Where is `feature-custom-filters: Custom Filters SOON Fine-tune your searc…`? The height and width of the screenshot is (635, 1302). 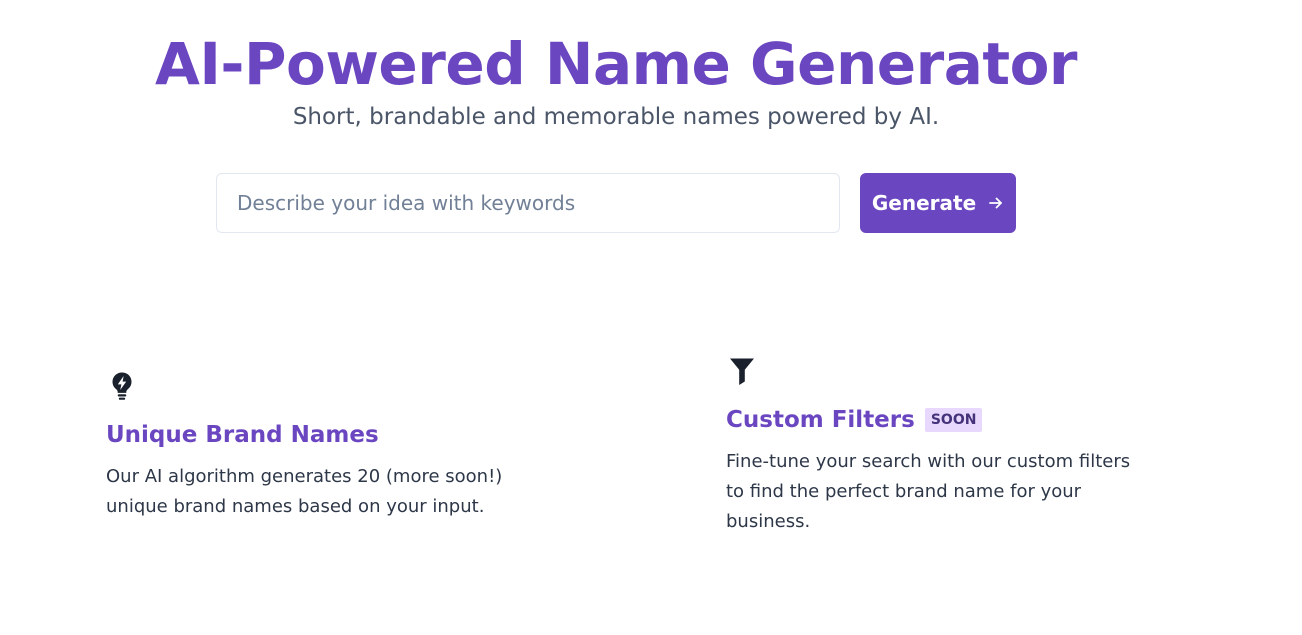 feature-custom-filters: Custom Filters SOON Fine-tune your searc… is located at coordinates (936, 446).